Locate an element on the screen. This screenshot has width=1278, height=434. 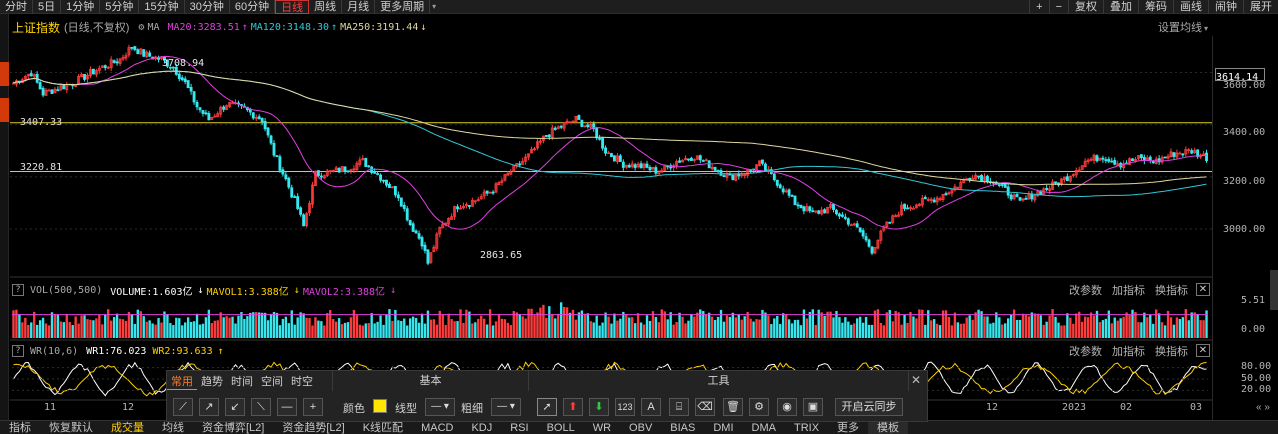
settings-icon: ⚙ is located at coordinates (759, 407).